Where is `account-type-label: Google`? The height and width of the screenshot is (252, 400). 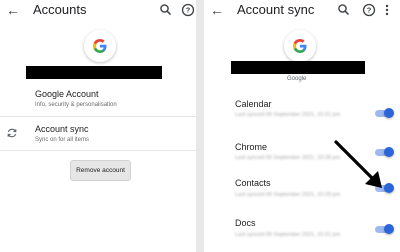
account-type-label: Google is located at coordinates (297, 79).